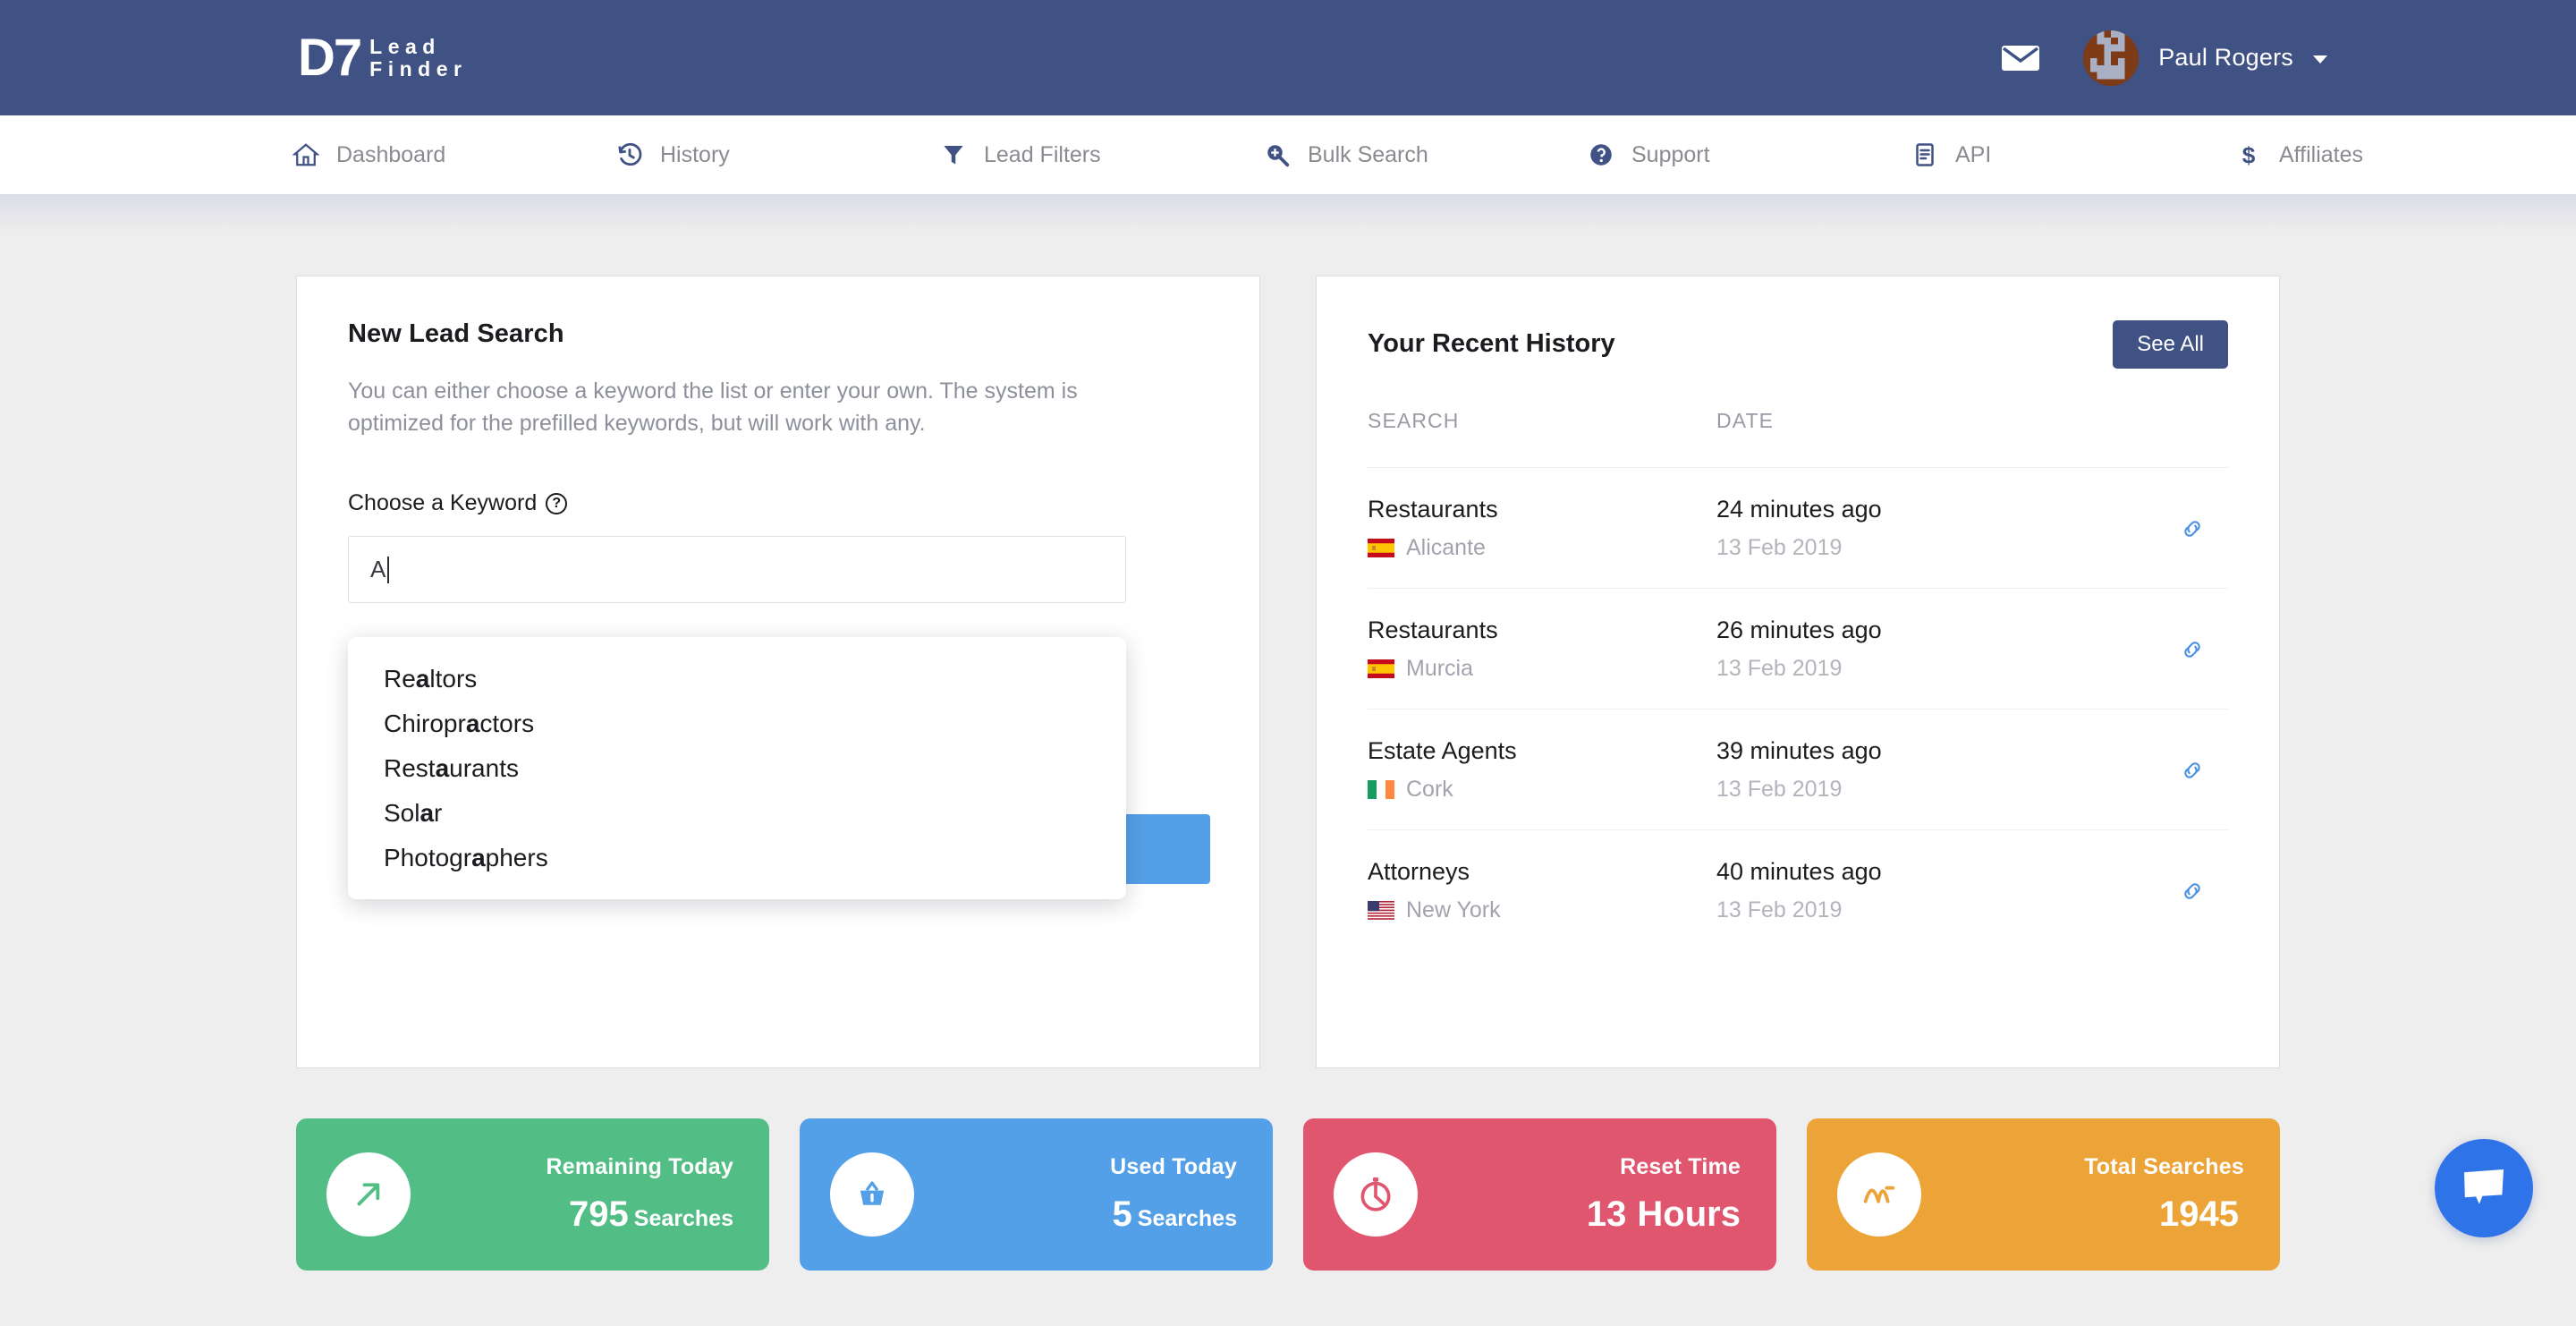 Image resolution: width=2576 pixels, height=1326 pixels. I want to click on avatar, so click(2111, 58).